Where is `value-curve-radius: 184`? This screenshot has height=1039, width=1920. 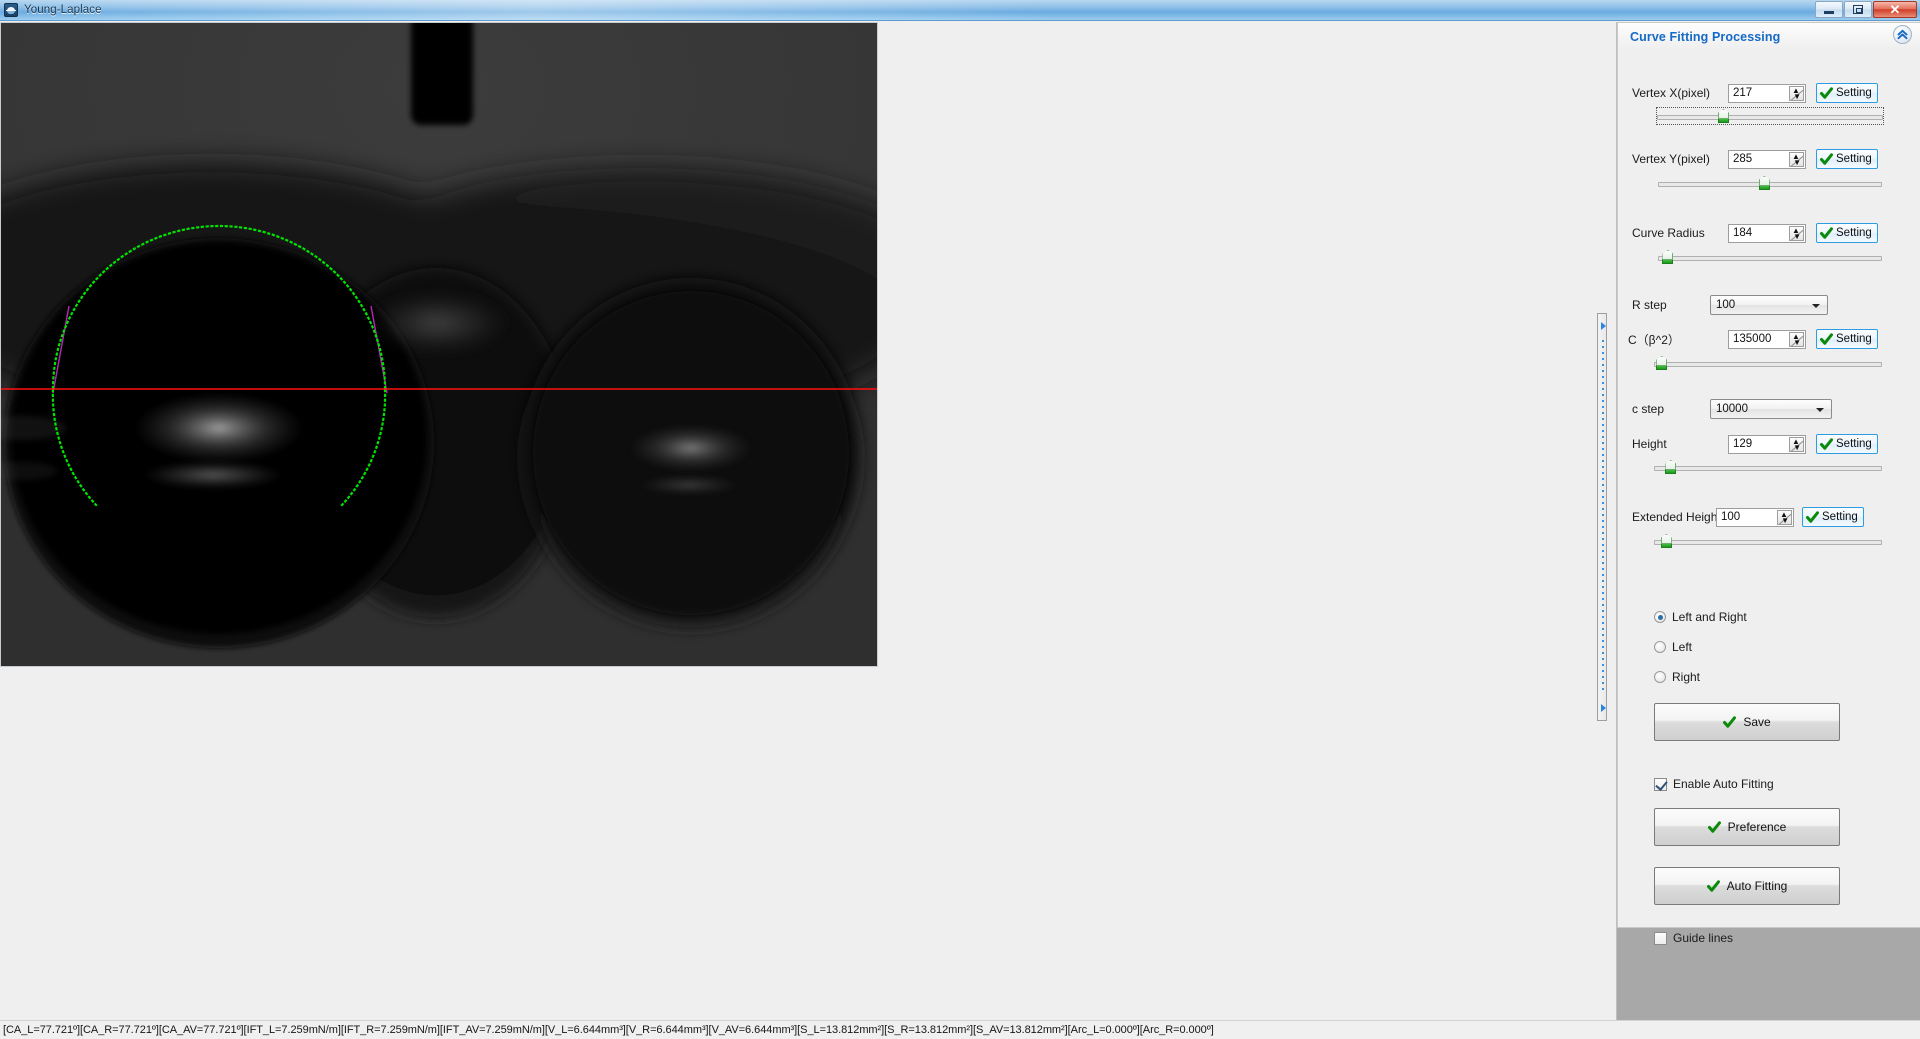 value-curve-radius: 184 is located at coordinates (1743, 233).